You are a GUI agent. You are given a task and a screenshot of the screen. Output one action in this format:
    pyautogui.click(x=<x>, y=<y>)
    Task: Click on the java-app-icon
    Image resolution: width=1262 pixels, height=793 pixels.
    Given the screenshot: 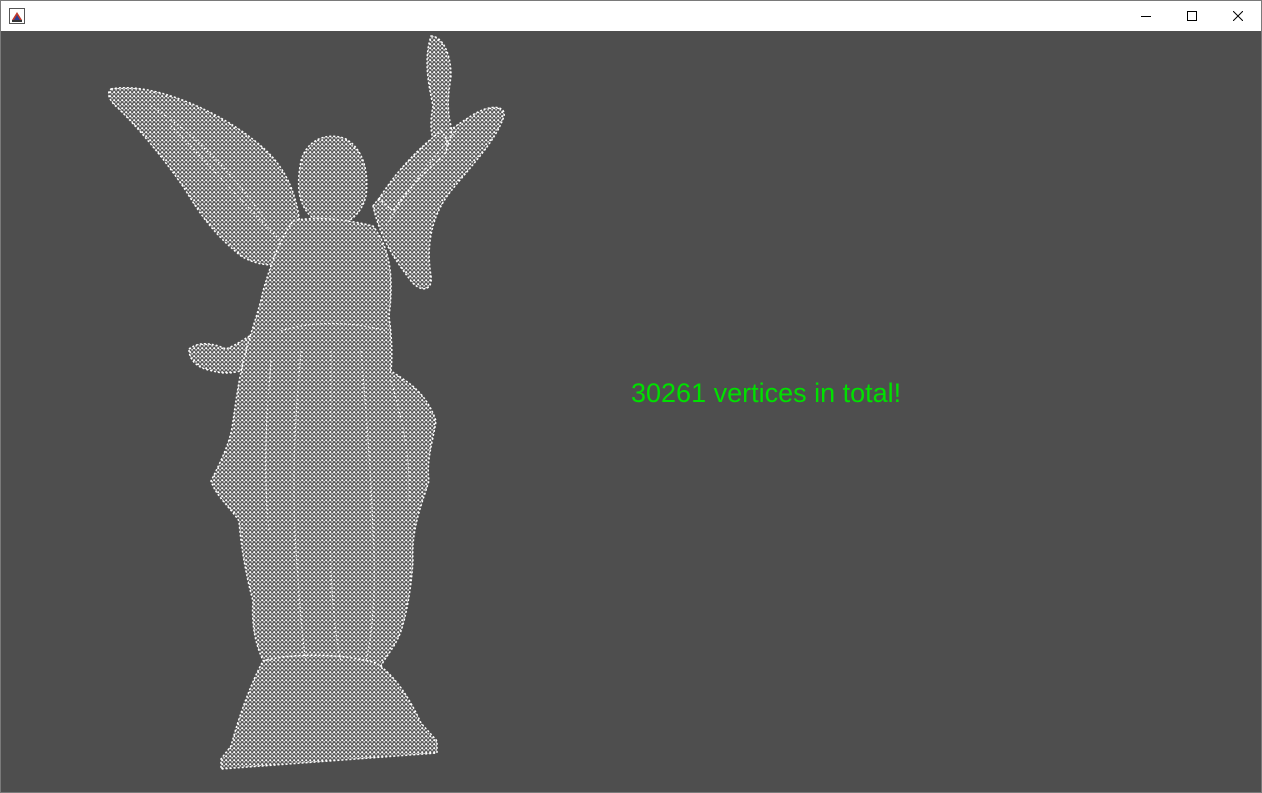 What is the action you would take?
    pyautogui.click(x=17, y=16)
    